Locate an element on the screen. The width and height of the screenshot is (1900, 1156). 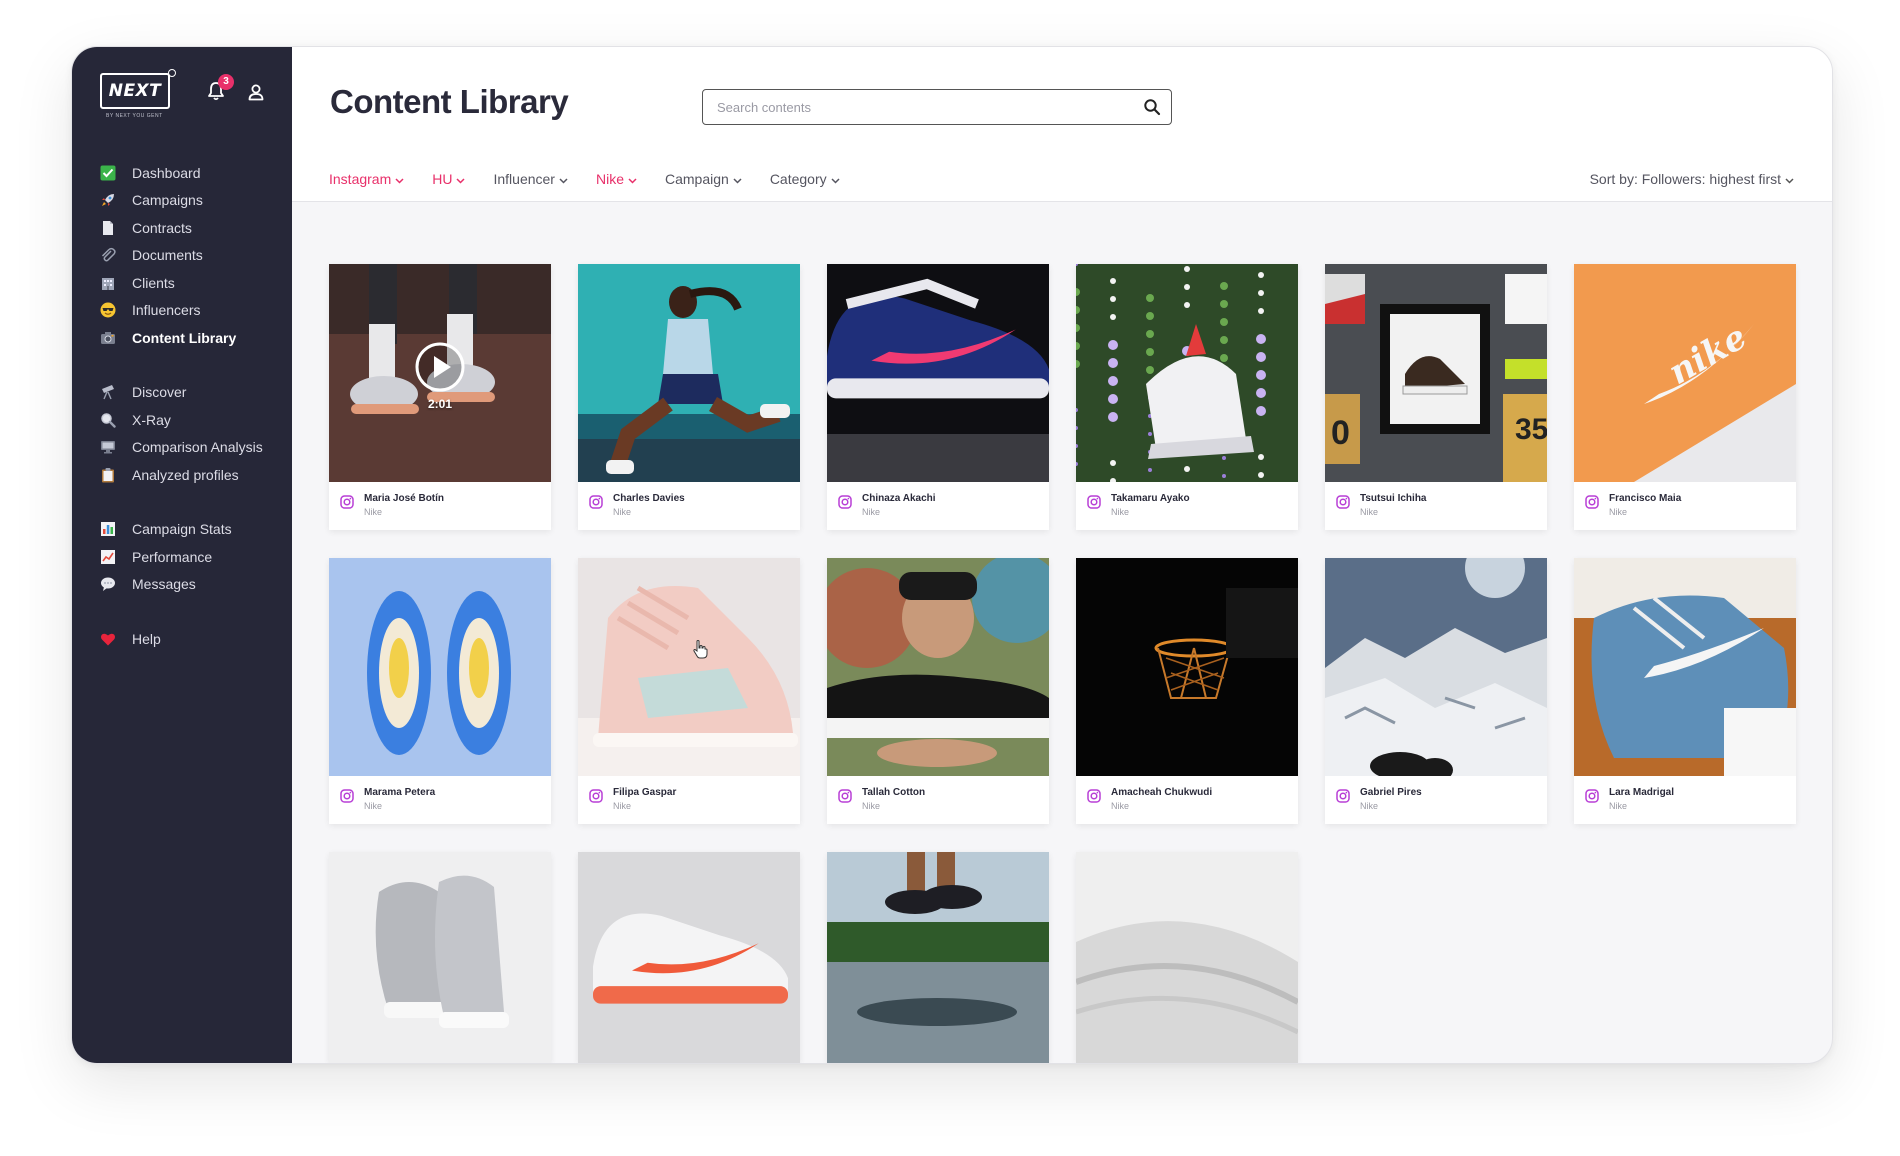
sort-dropdown: Sort by: Followers: highest first is located at coordinates (1692, 179).